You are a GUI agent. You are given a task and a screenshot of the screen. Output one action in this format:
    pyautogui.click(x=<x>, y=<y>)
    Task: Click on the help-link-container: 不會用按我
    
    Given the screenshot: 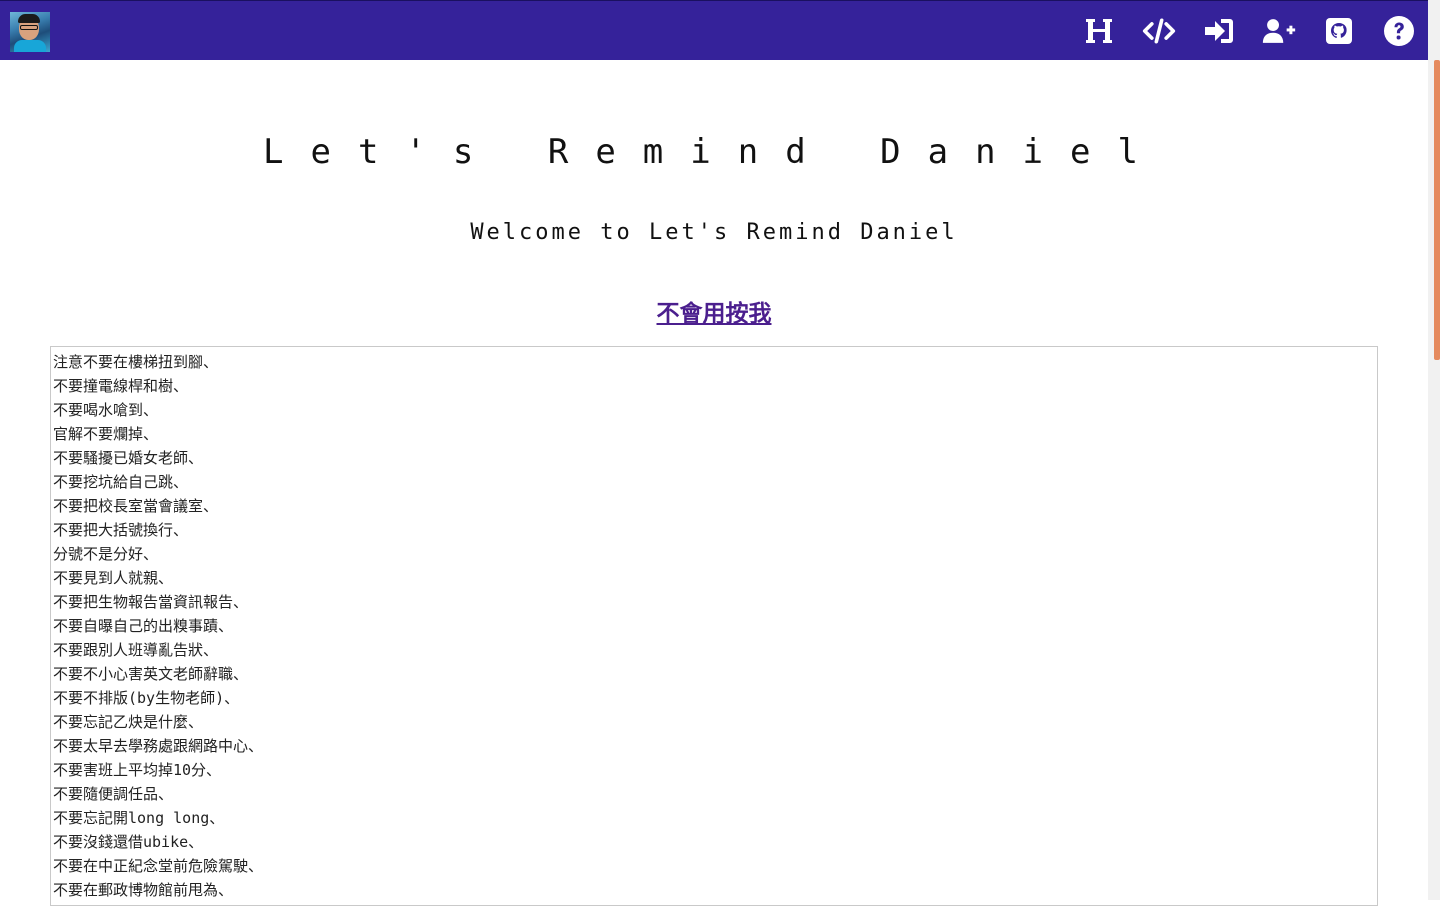 What is the action you would take?
    pyautogui.click(x=714, y=311)
    